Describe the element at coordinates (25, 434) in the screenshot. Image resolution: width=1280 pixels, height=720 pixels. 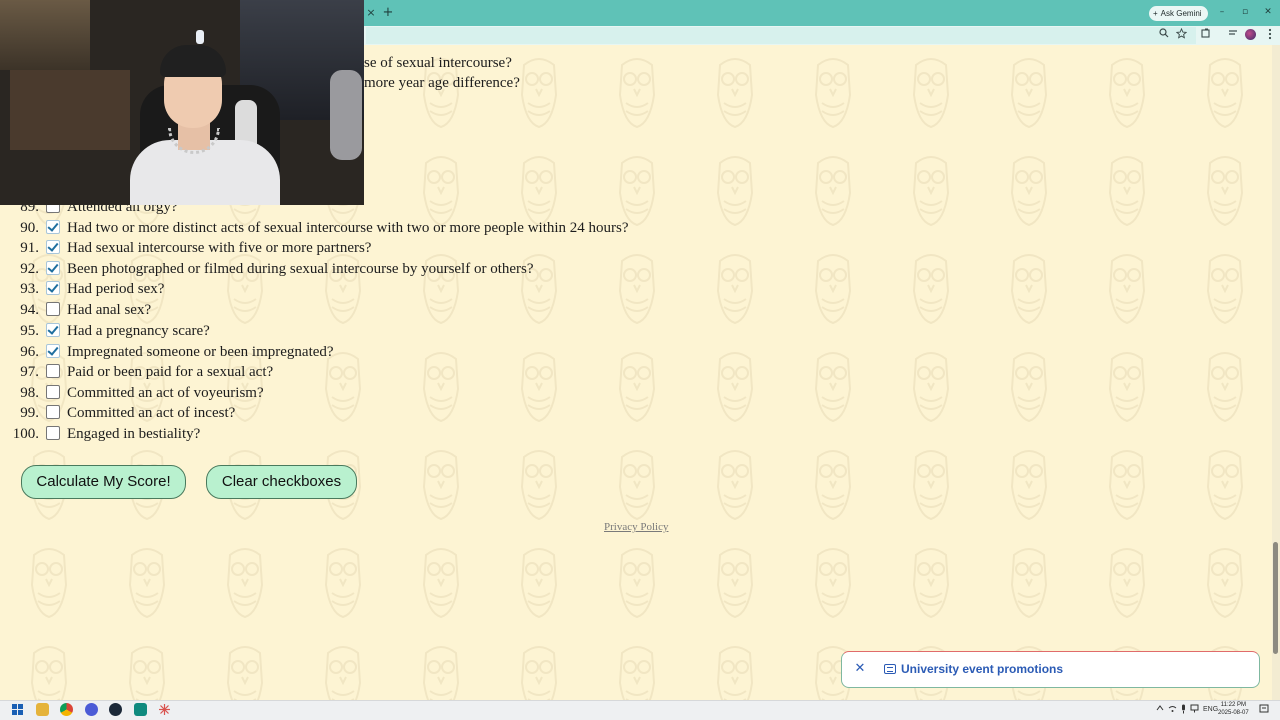
I see `question-number: 100.` at that location.